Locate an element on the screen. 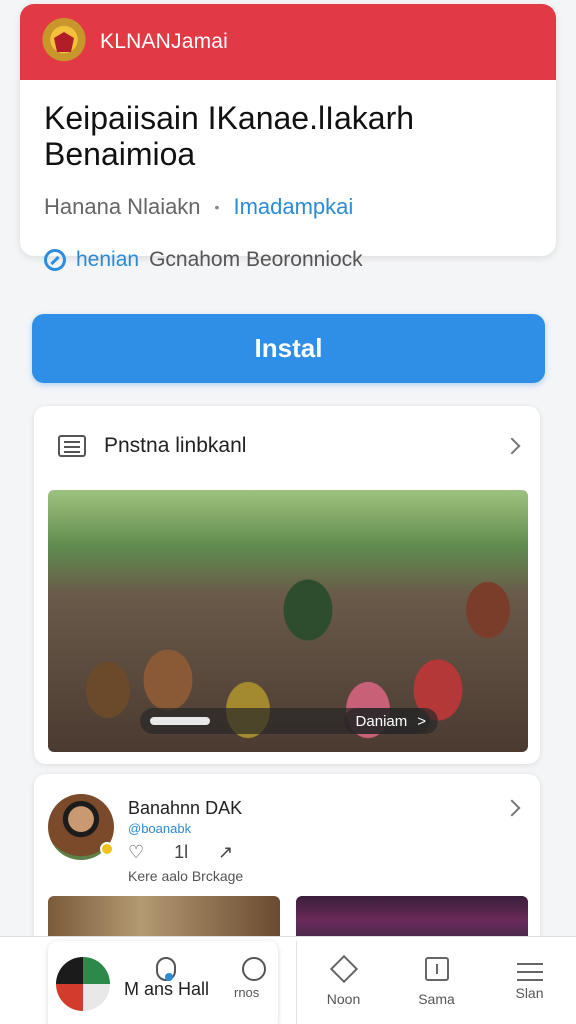 This screenshot has width=576, height=1024. verified-row: henian Gcnahom Beoronniock is located at coordinates (203, 260).